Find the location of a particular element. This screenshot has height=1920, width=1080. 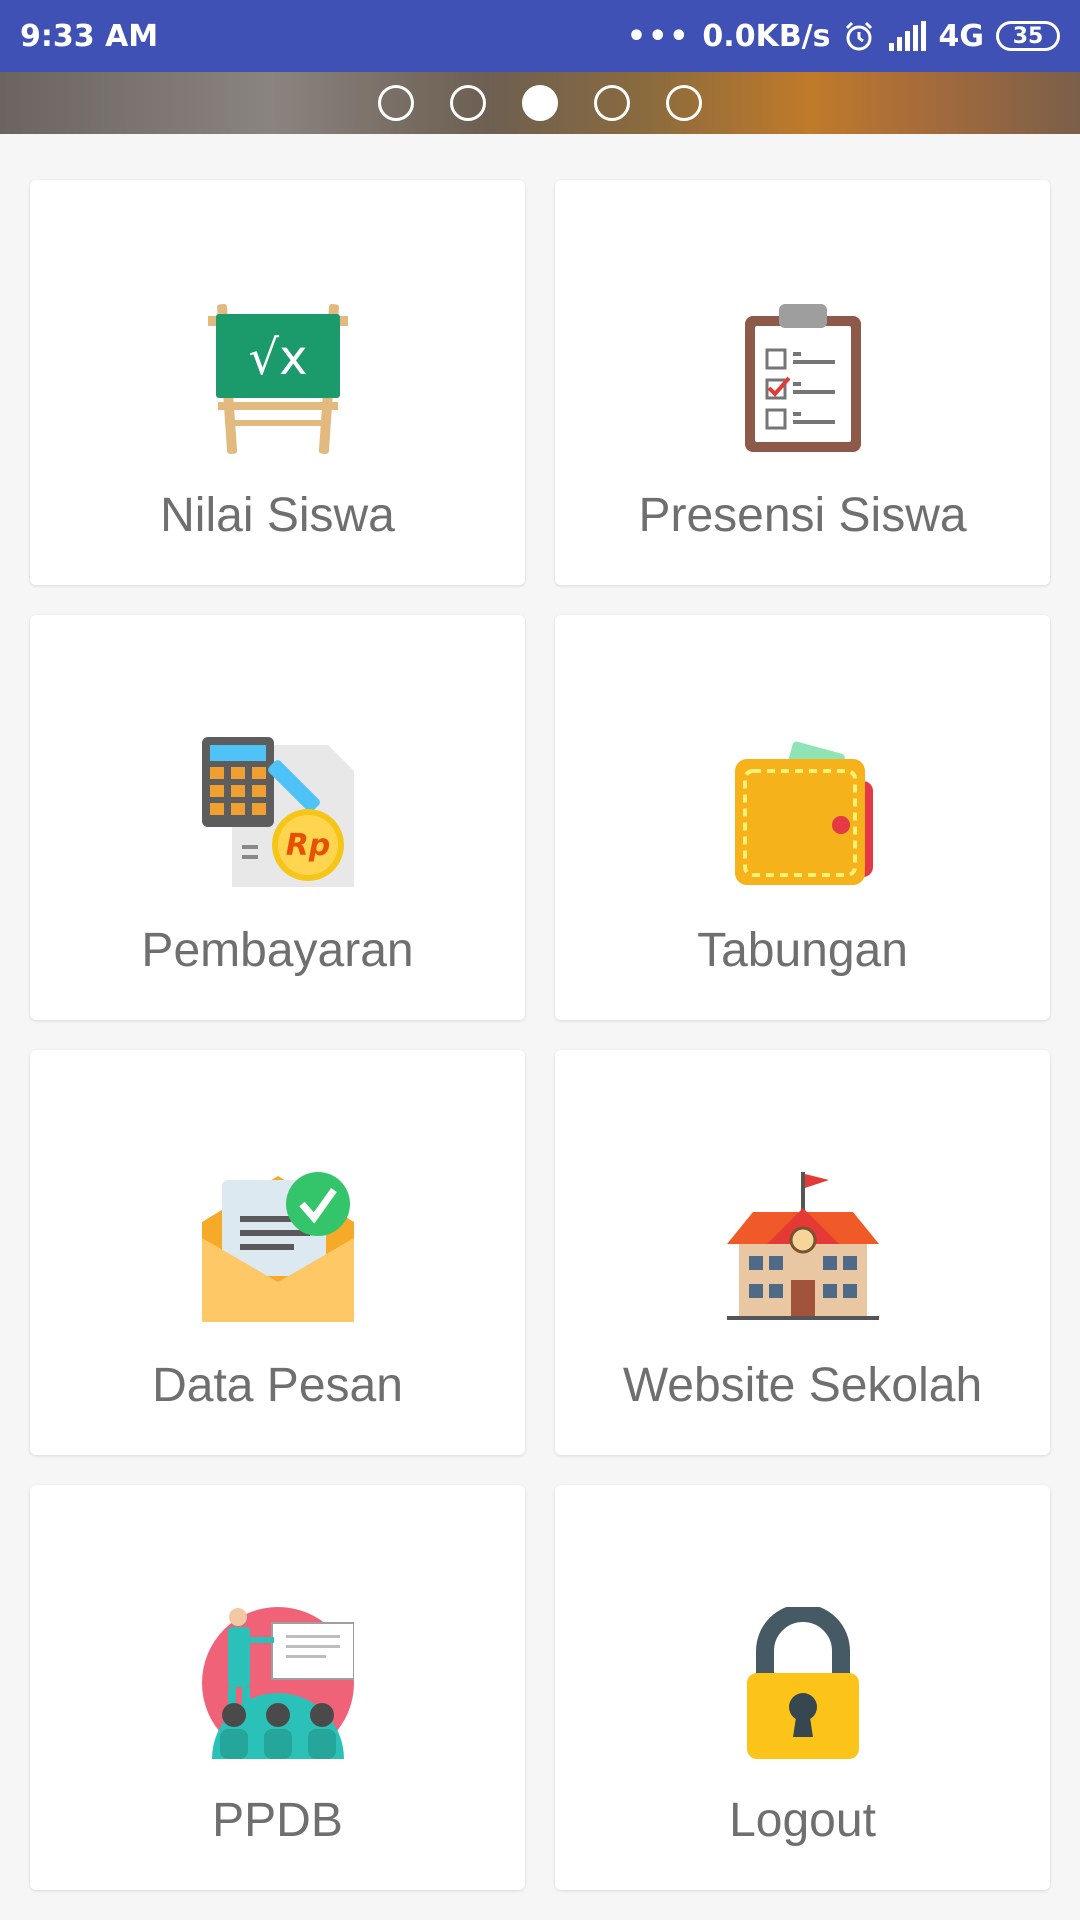

menu-card-presensi-siswa: Presensi Siswa is located at coordinates (802, 382).